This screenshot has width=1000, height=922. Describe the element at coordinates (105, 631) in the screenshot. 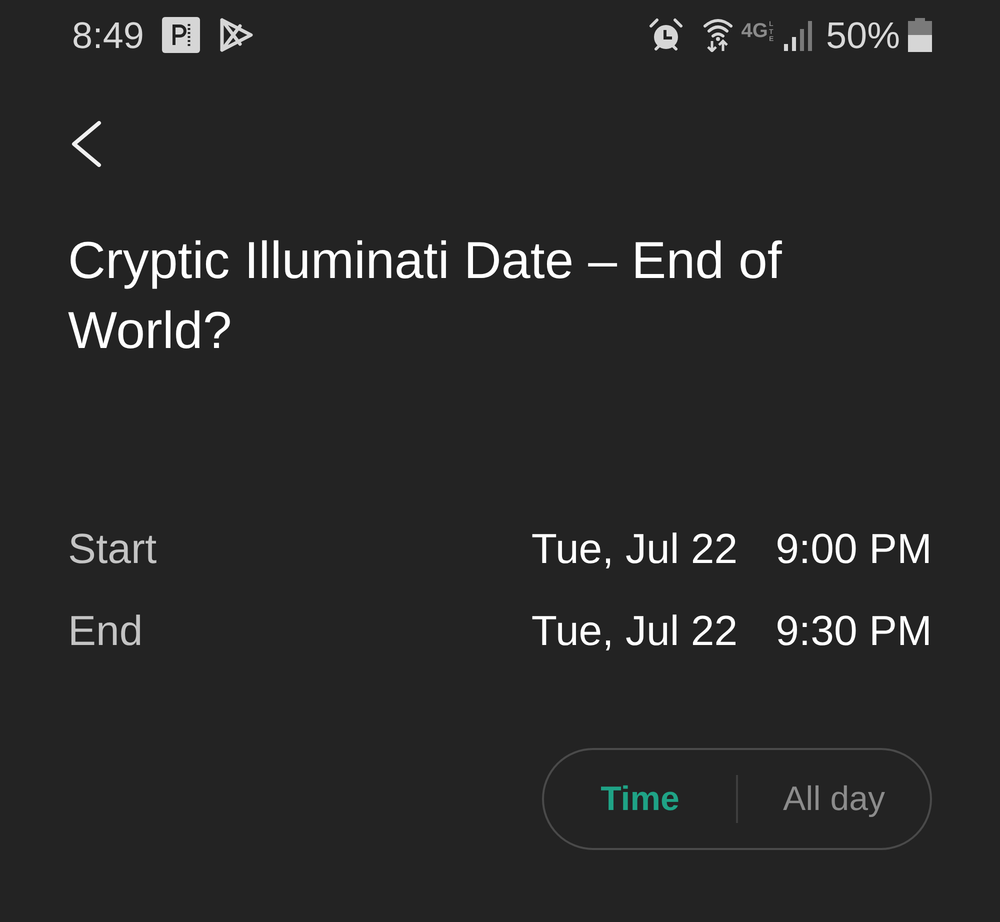

I see `row-label: End` at that location.